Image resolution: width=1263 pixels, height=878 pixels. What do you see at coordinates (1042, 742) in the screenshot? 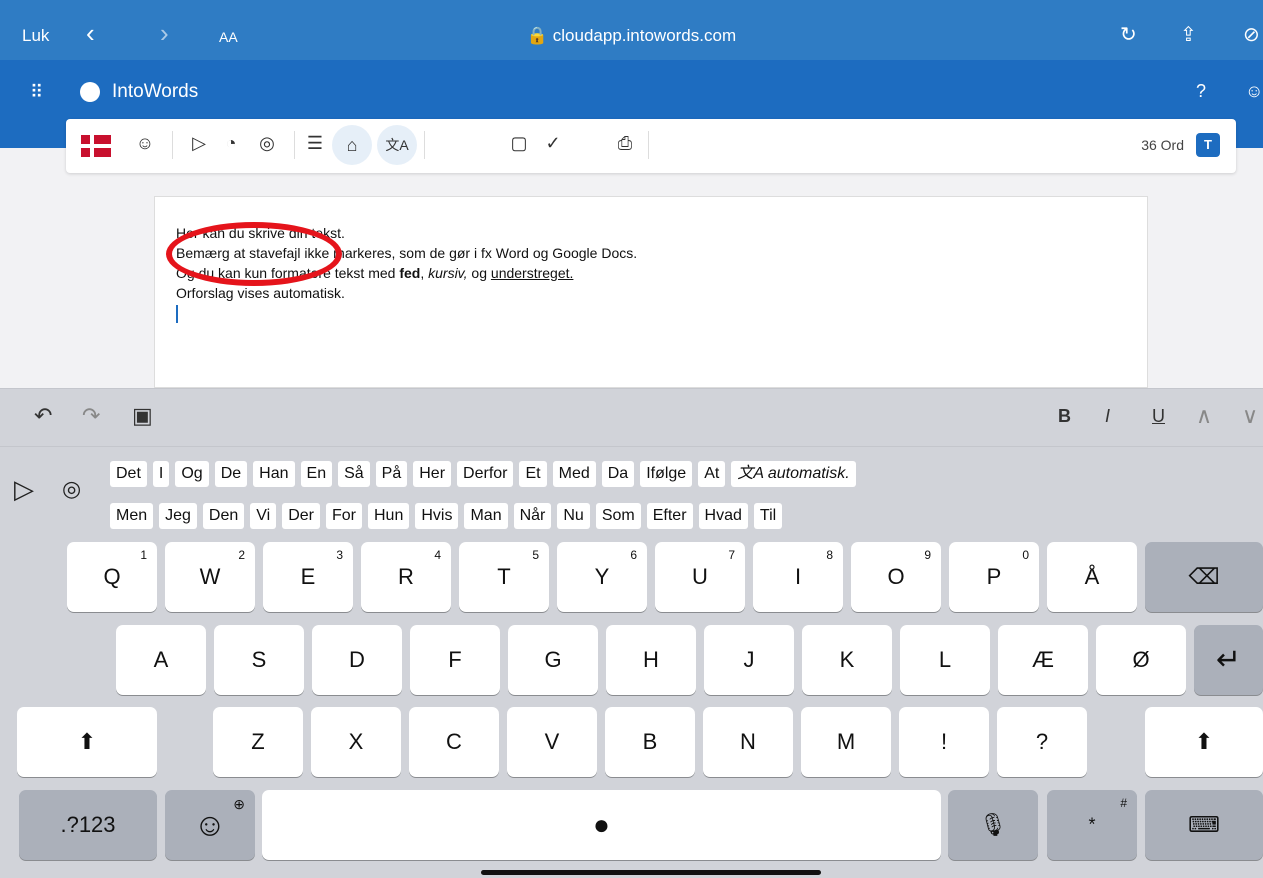
I see `key-punct: ?` at bounding box center [1042, 742].